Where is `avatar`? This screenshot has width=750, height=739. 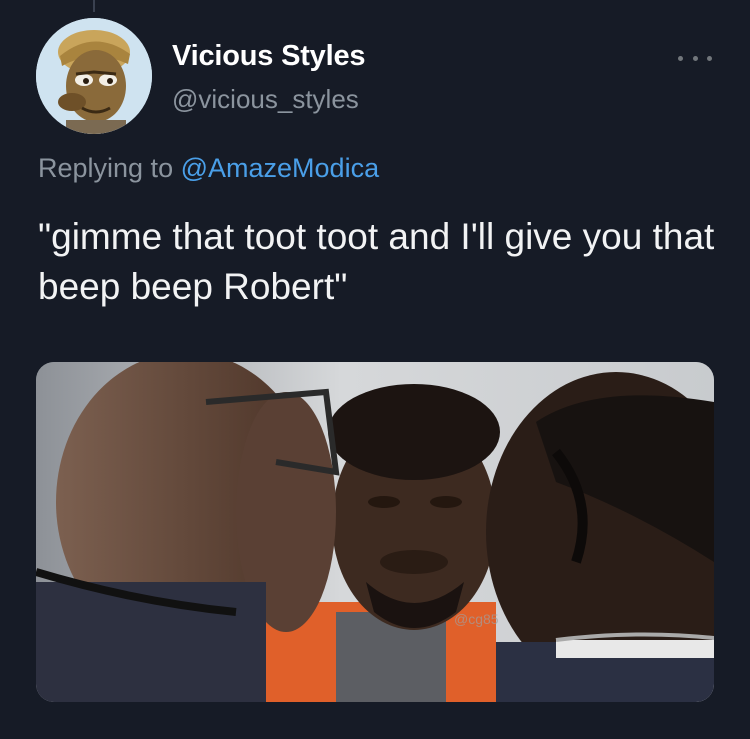 avatar is located at coordinates (94, 76).